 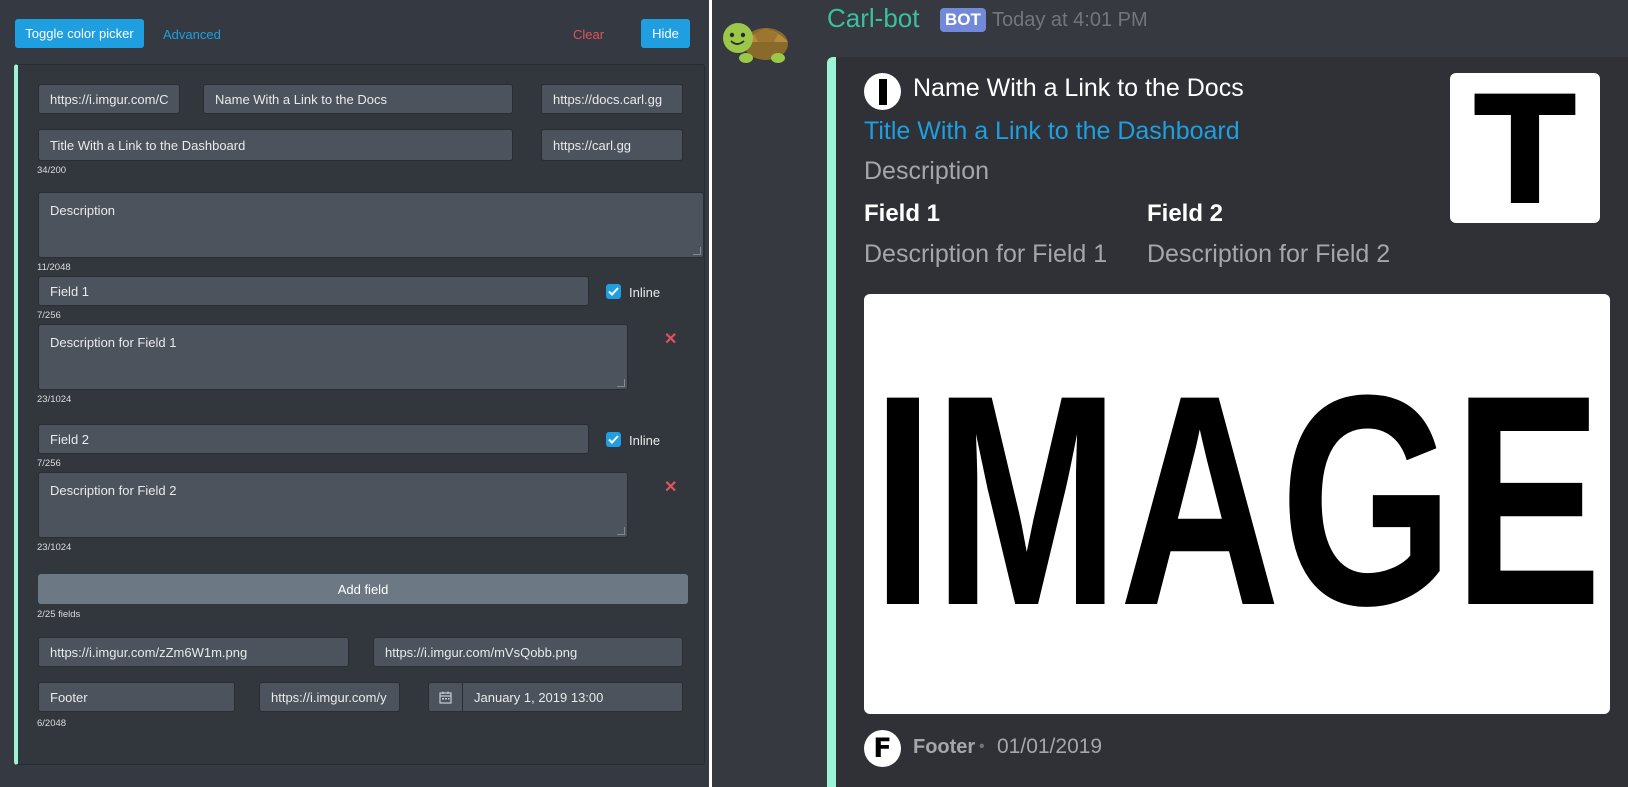 I want to click on field-1-name-count: 7/256, so click(x=49, y=315).